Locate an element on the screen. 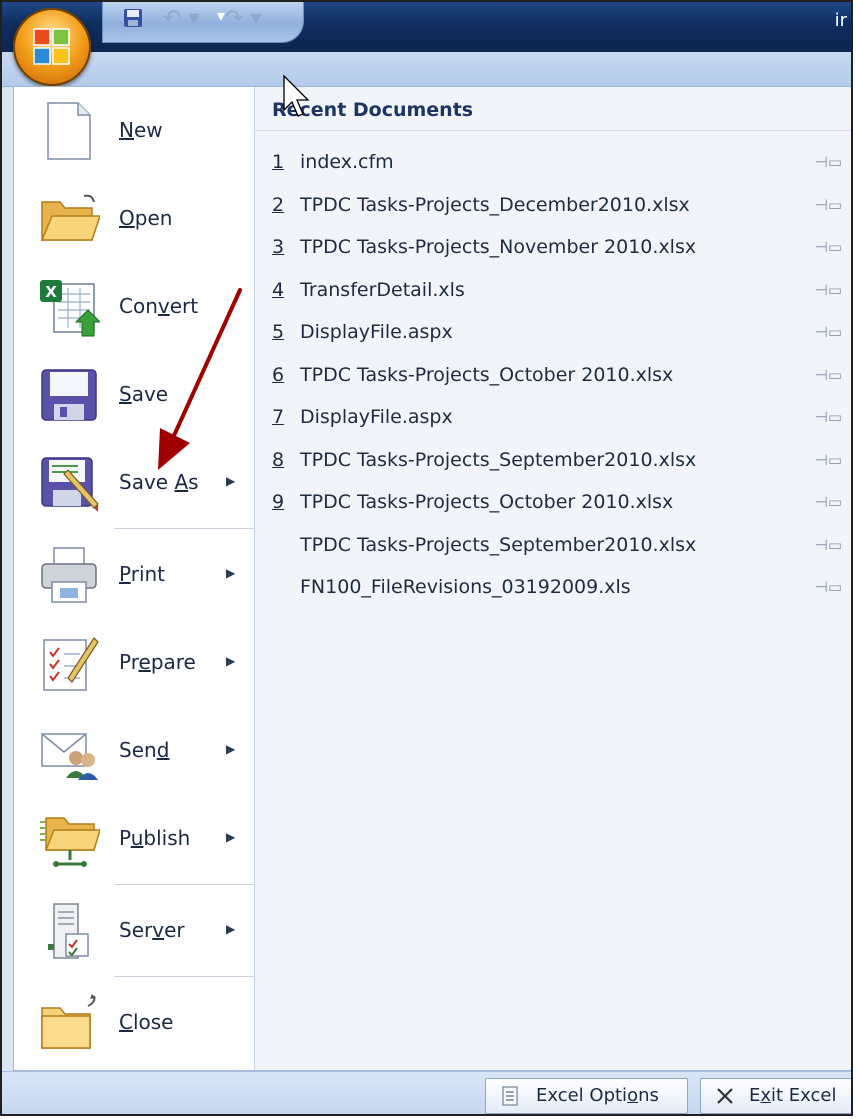 This screenshot has height=1119, width=856. server-label: Server is located at coordinates (152, 930).